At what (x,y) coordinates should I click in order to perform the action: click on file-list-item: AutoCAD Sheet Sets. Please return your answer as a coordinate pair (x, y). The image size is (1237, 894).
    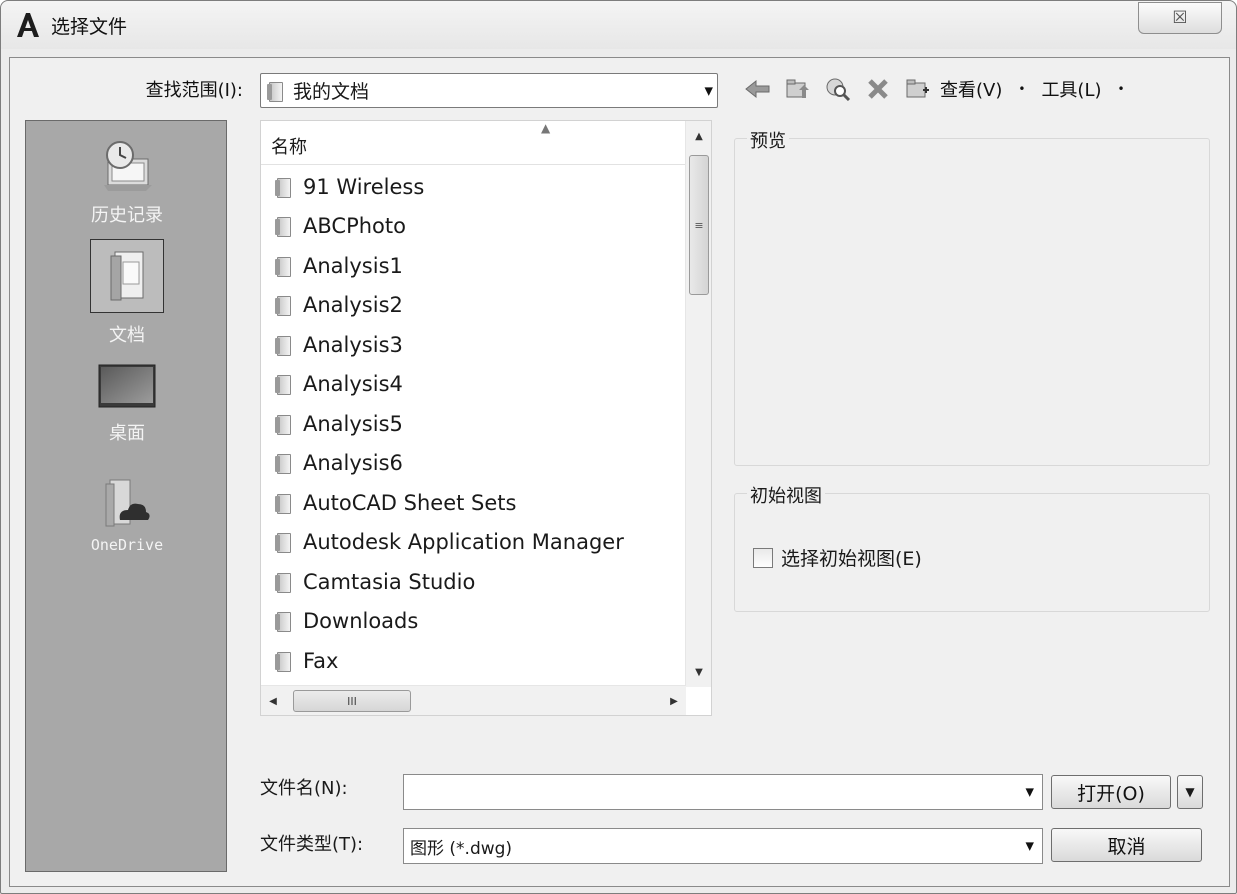
    Looking at the image, I should click on (473, 503).